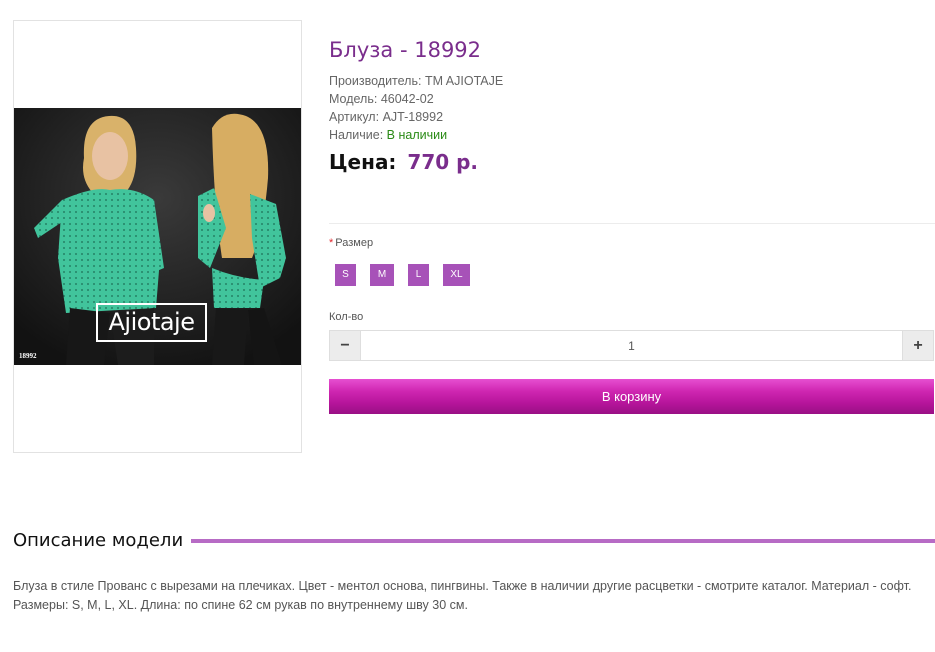  What do you see at coordinates (456, 275) in the screenshot?
I see `size-option-xl: XL` at bounding box center [456, 275].